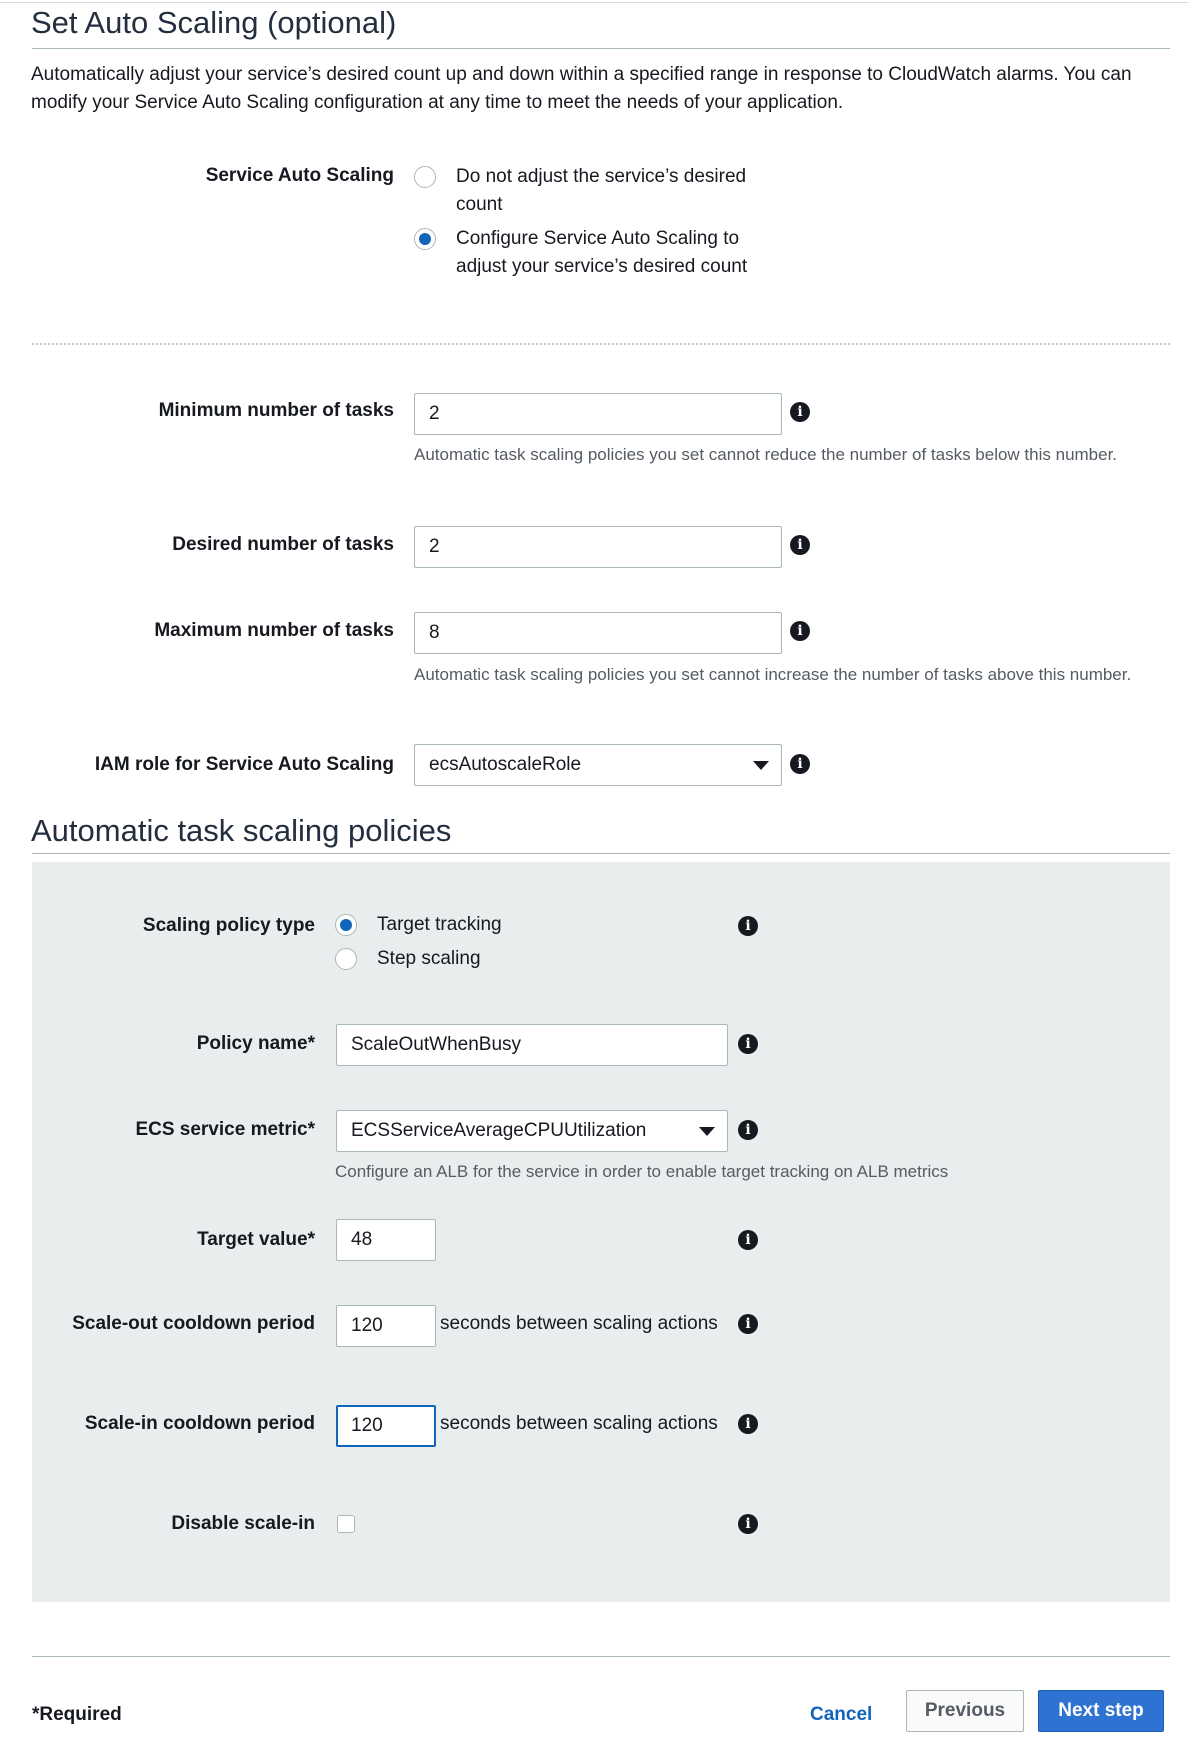  I want to click on section-title-auto-scaling: Set Auto Scaling (optional), so click(214, 22).